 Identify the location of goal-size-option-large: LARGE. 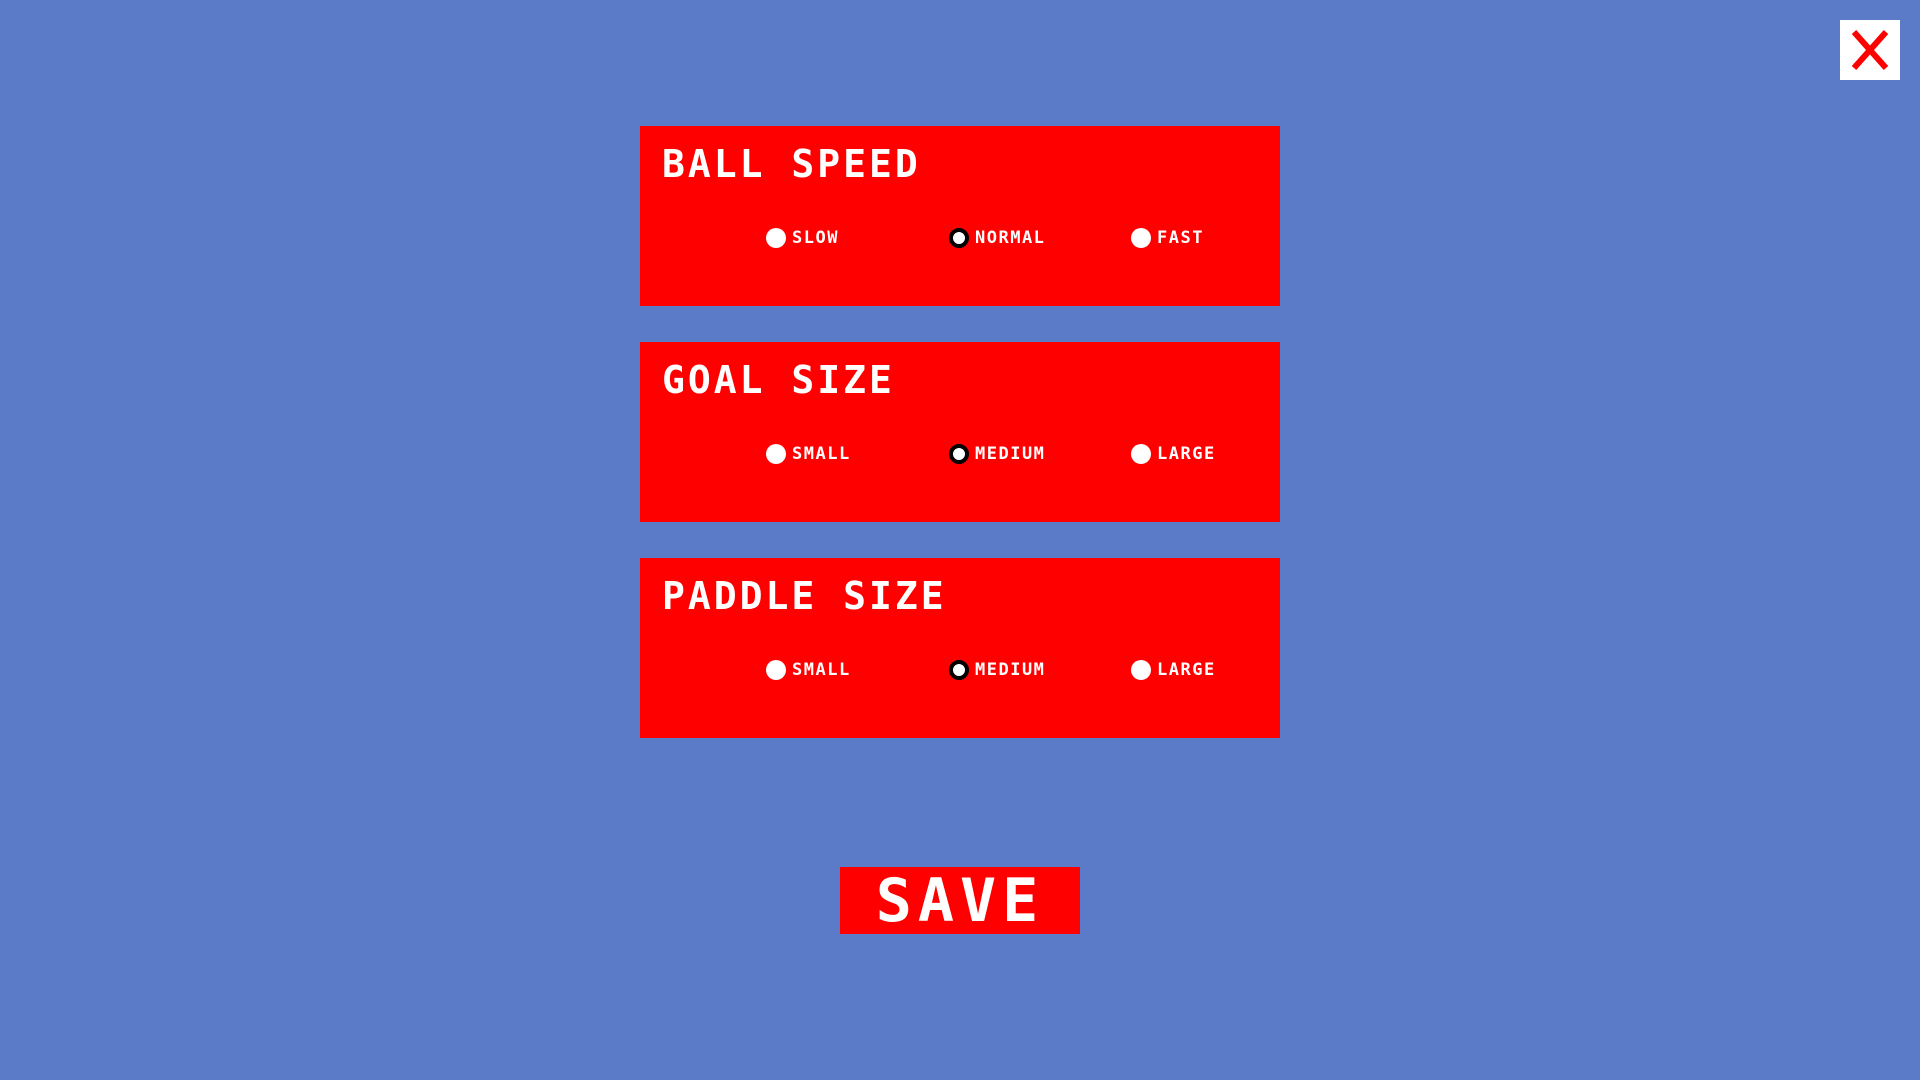
(1173, 454).